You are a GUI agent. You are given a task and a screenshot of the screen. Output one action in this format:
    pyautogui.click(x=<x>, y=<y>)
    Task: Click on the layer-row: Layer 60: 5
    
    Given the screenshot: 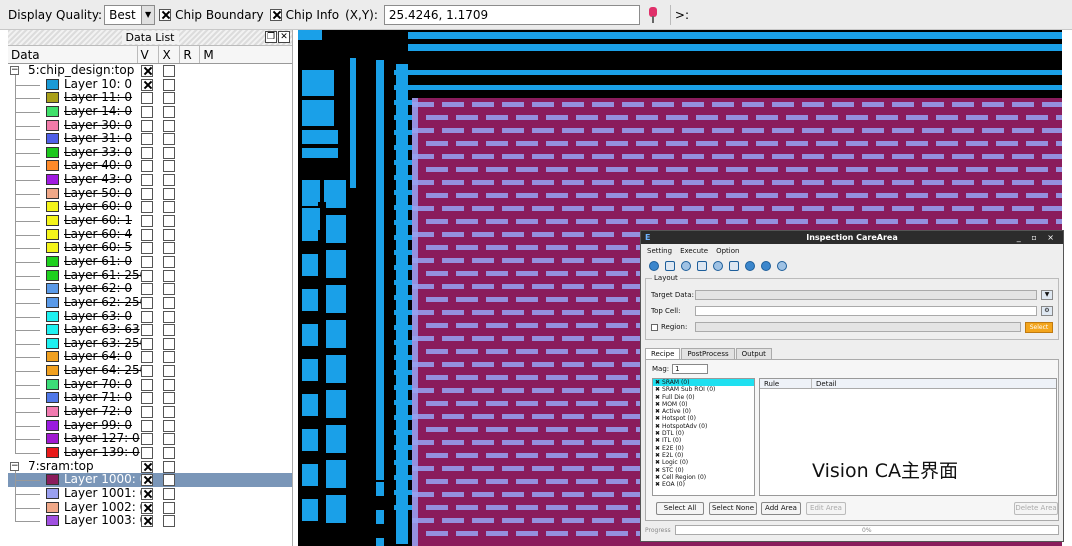 What is the action you would take?
    pyautogui.click(x=150, y=248)
    